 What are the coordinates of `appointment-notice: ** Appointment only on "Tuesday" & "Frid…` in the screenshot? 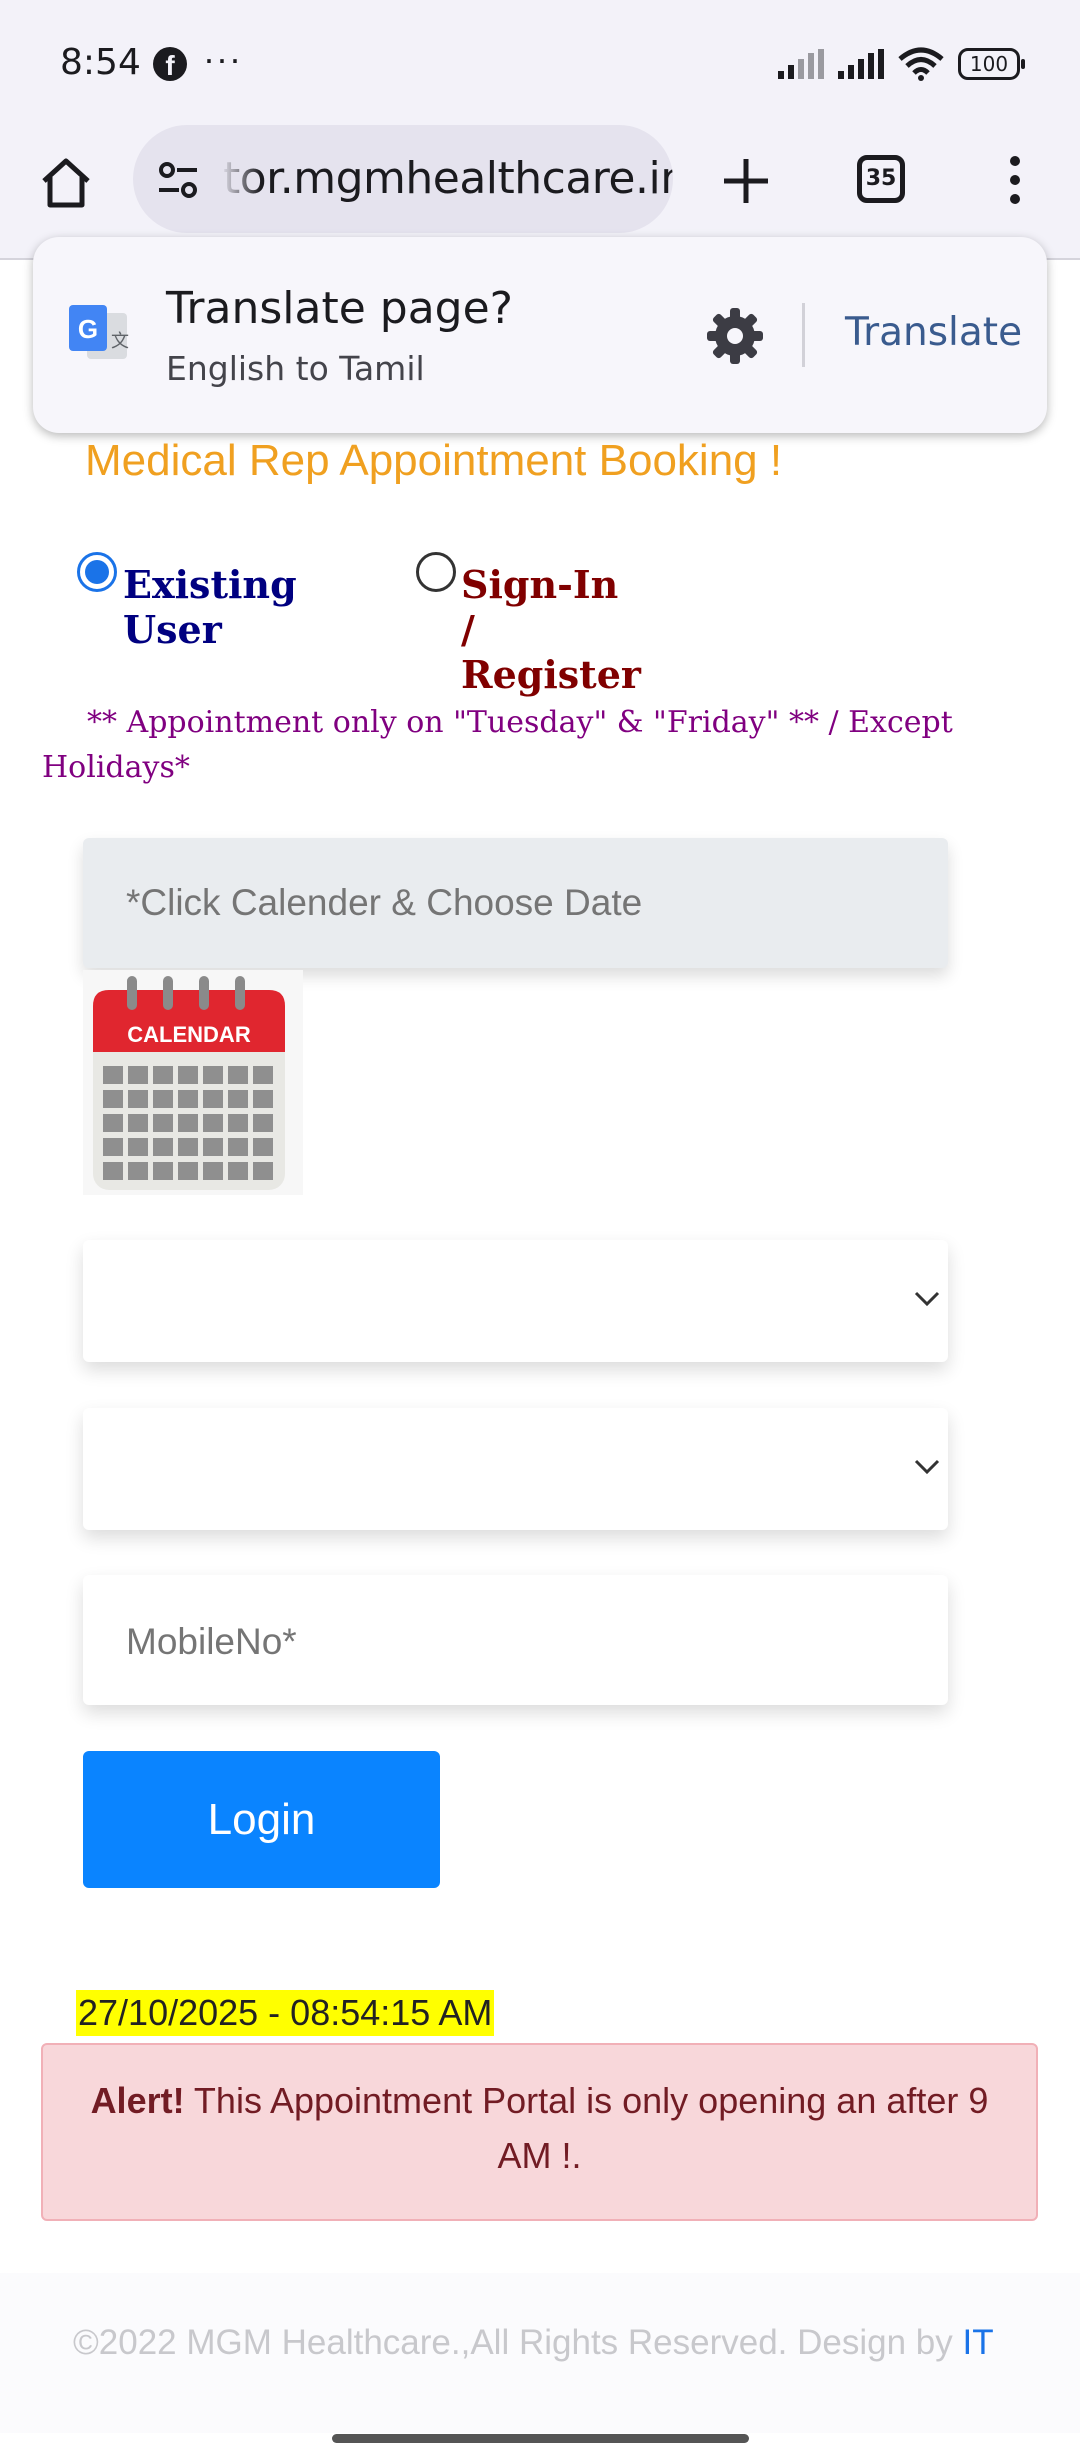 It's located at (497, 745).